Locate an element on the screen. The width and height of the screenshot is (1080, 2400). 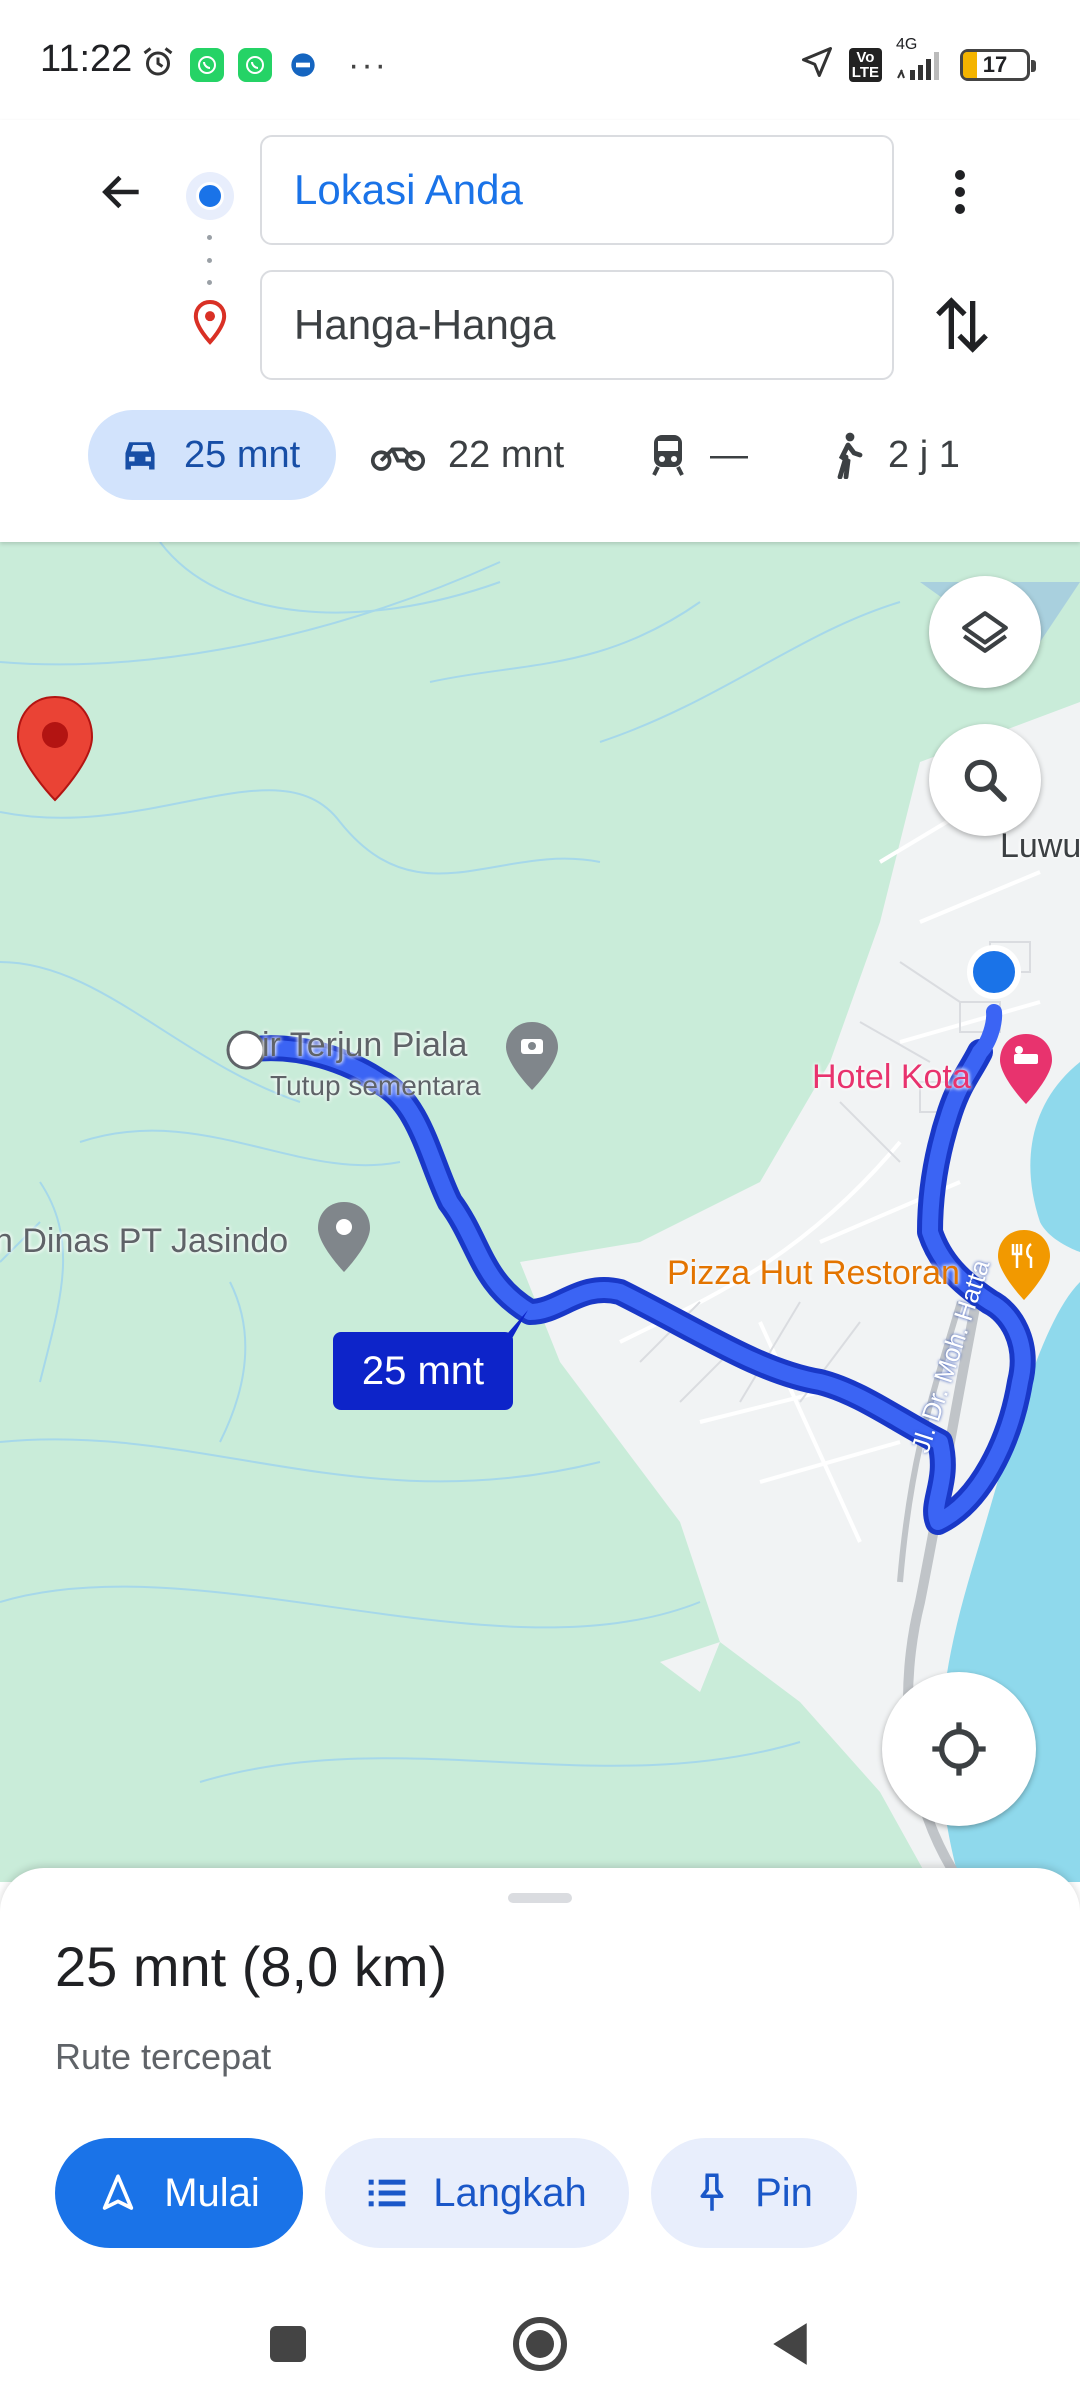
sheet-drag-handle is located at coordinates (540, 1898).